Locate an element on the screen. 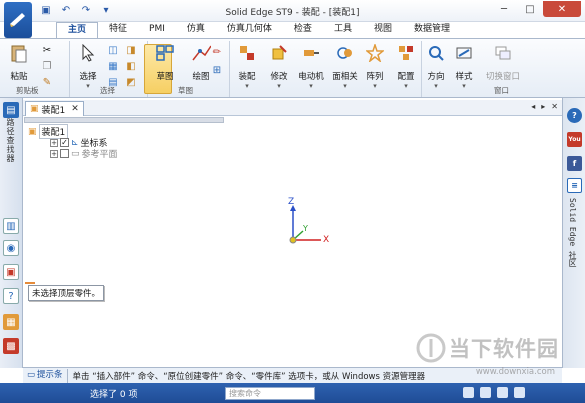  tab-simulation: 仿真 is located at coordinates (196, 30).